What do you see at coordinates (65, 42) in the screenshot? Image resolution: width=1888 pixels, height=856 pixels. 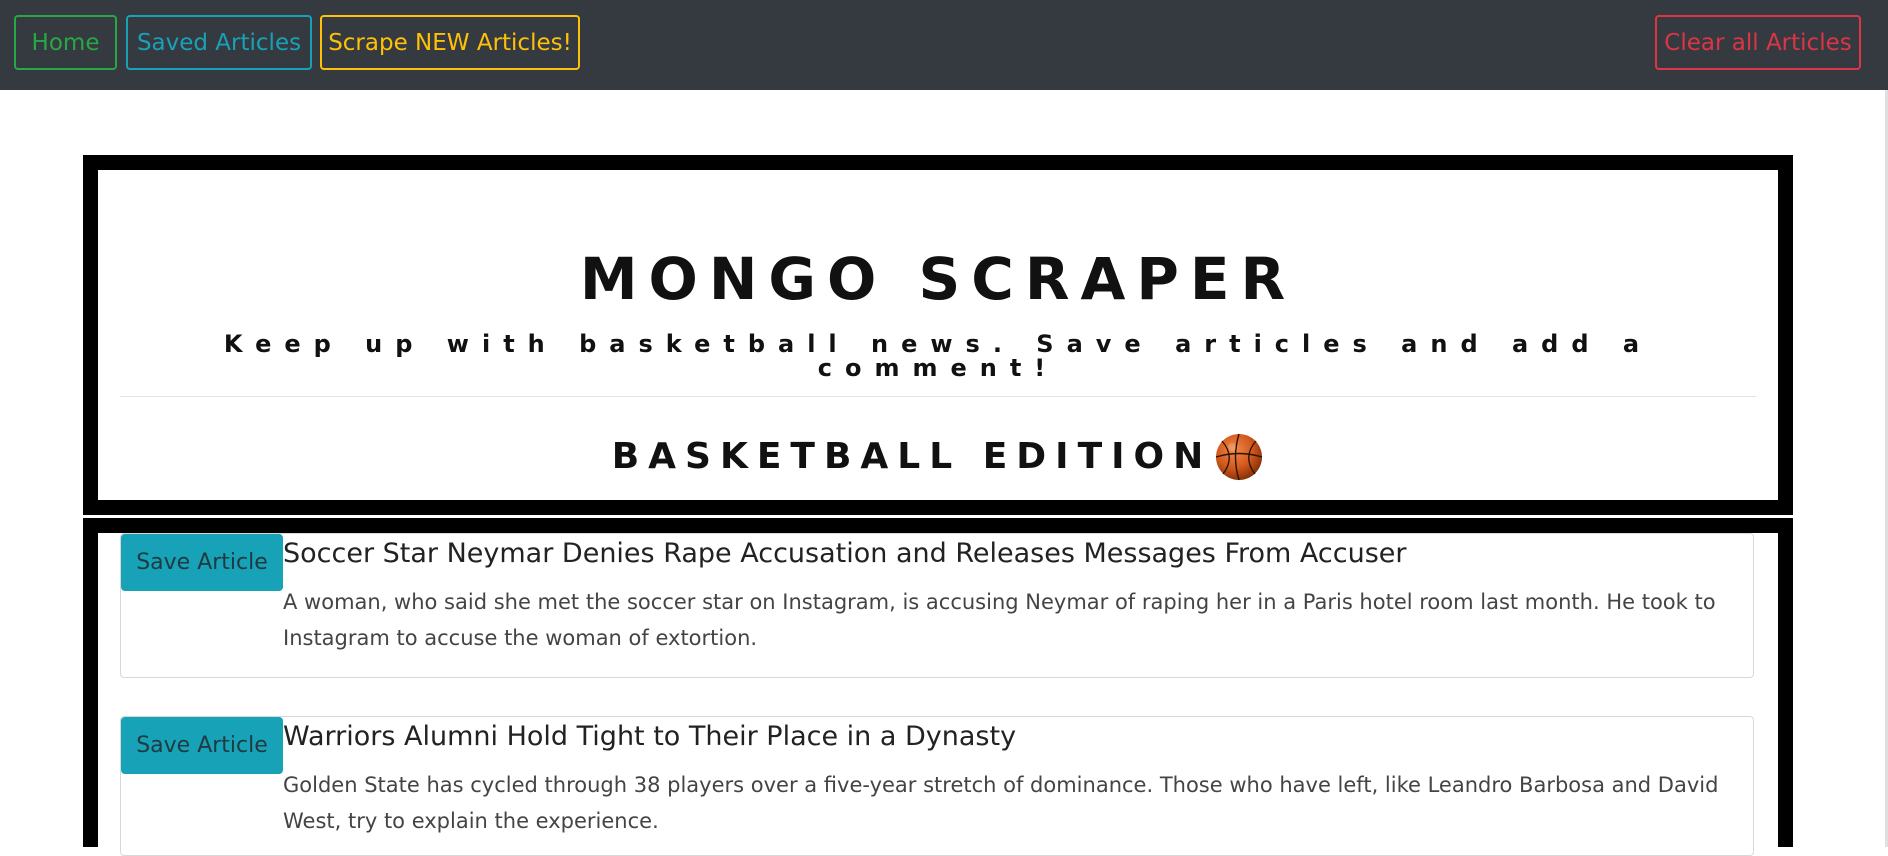 I see `home-button: Home` at bounding box center [65, 42].